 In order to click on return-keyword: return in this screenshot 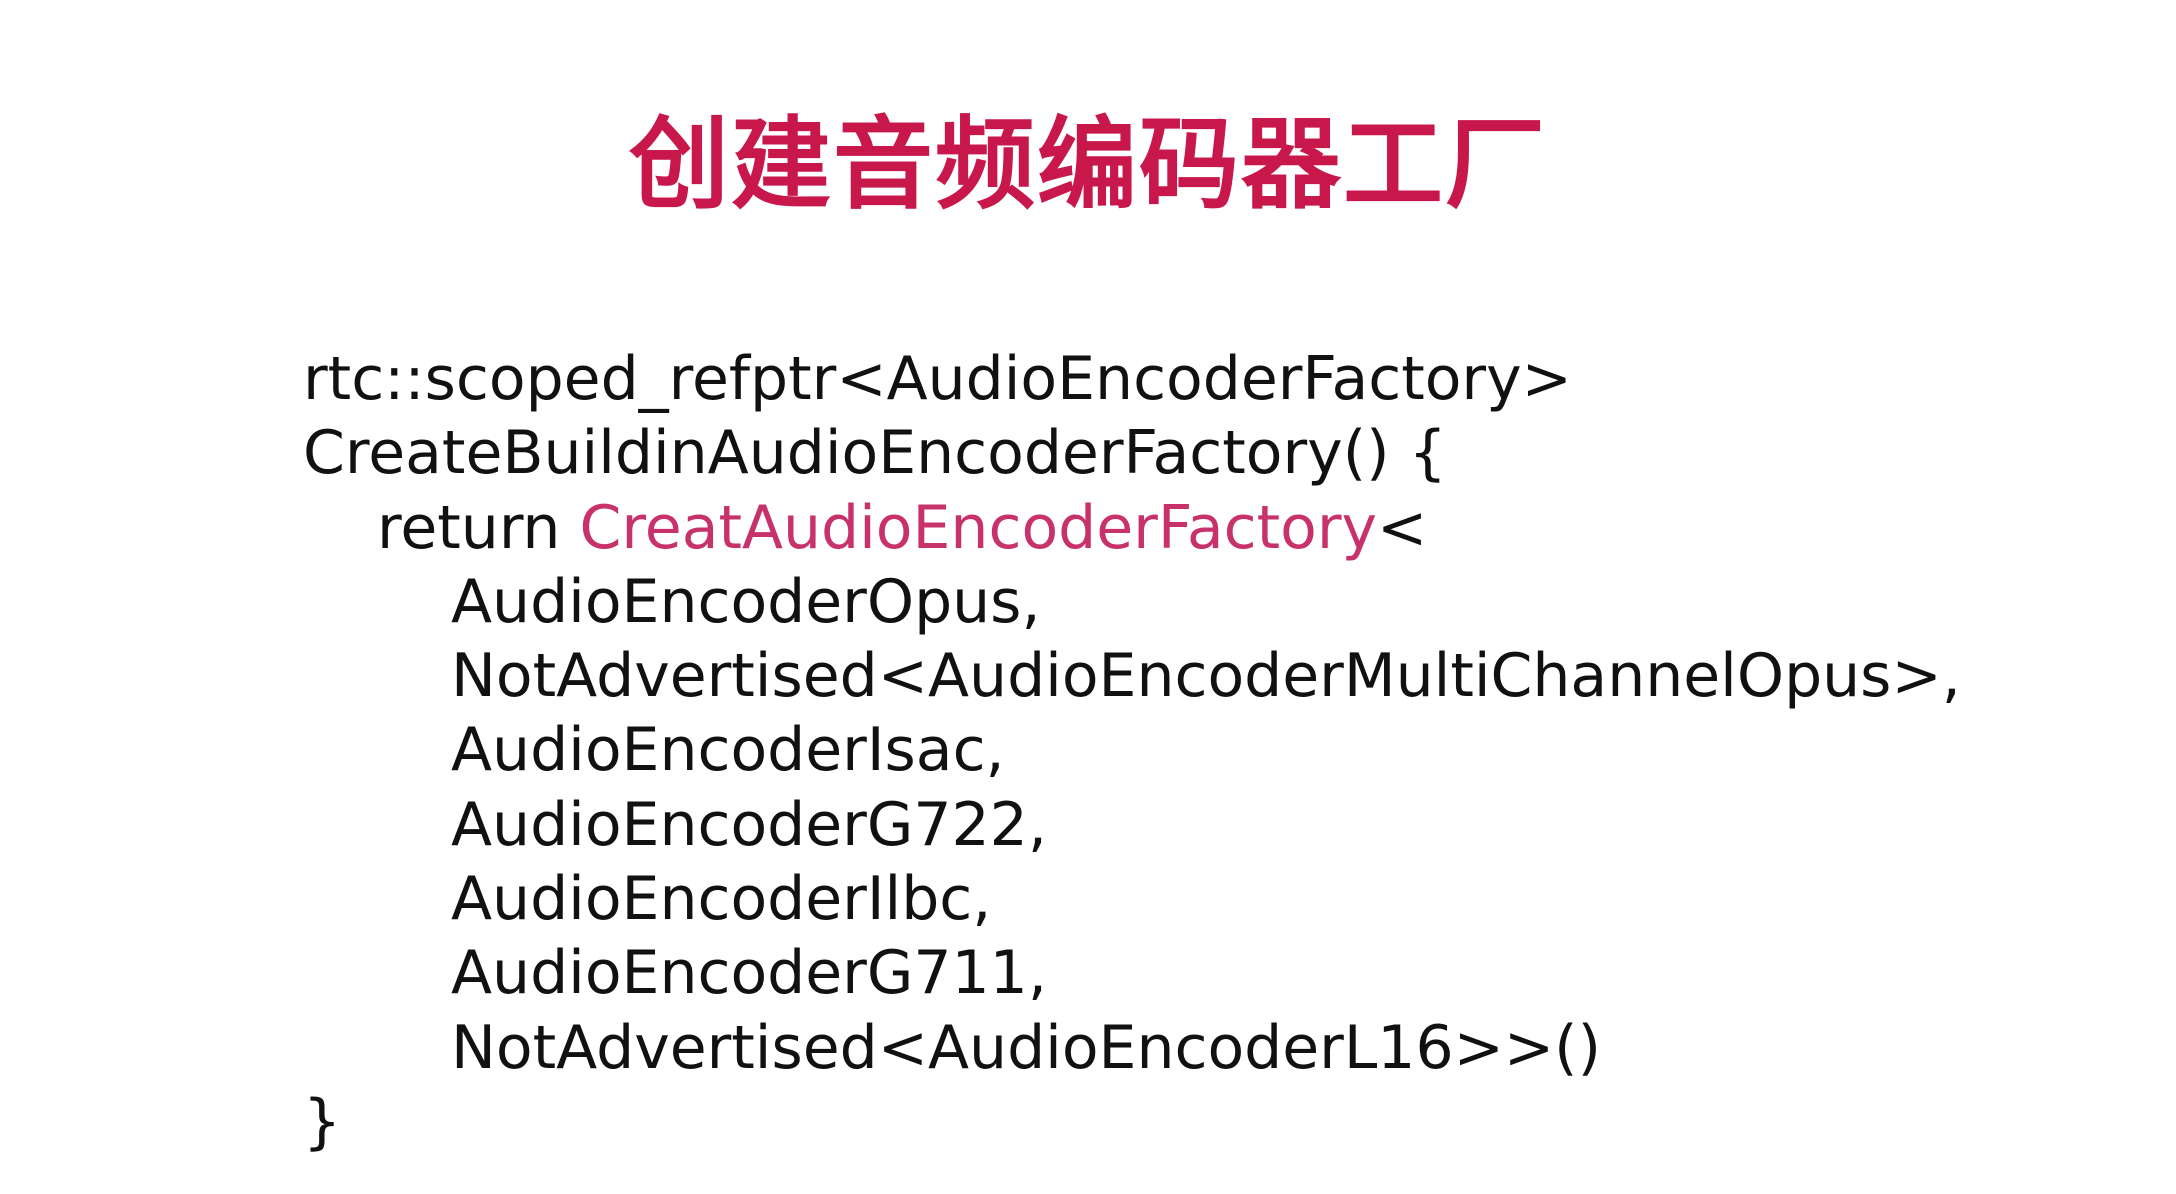, I will do `click(478, 527)`.